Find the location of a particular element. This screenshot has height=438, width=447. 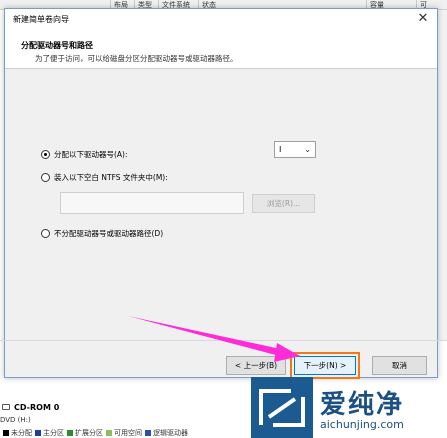

dialog-titlebar: 新建简单卷向导 ✕ is located at coordinates (221, 19).